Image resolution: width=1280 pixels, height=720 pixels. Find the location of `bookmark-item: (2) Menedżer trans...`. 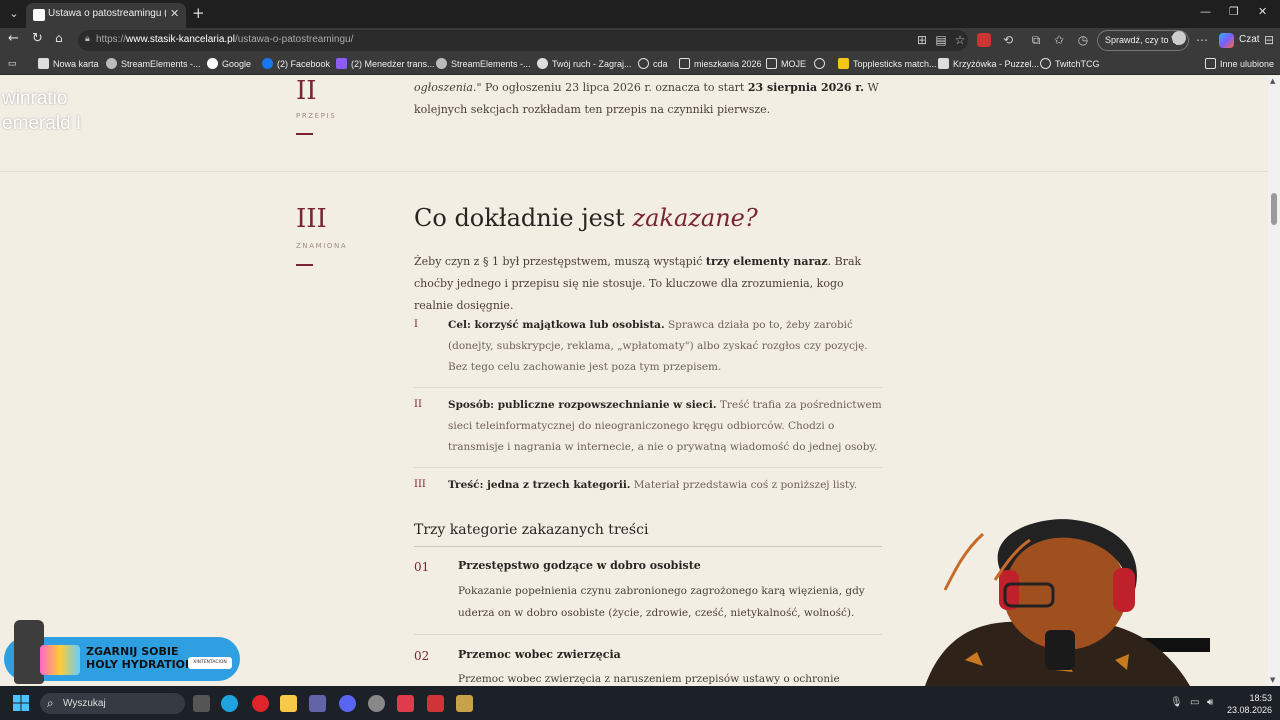

bookmark-item: (2) Menedżer trans... is located at coordinates (385, 63).